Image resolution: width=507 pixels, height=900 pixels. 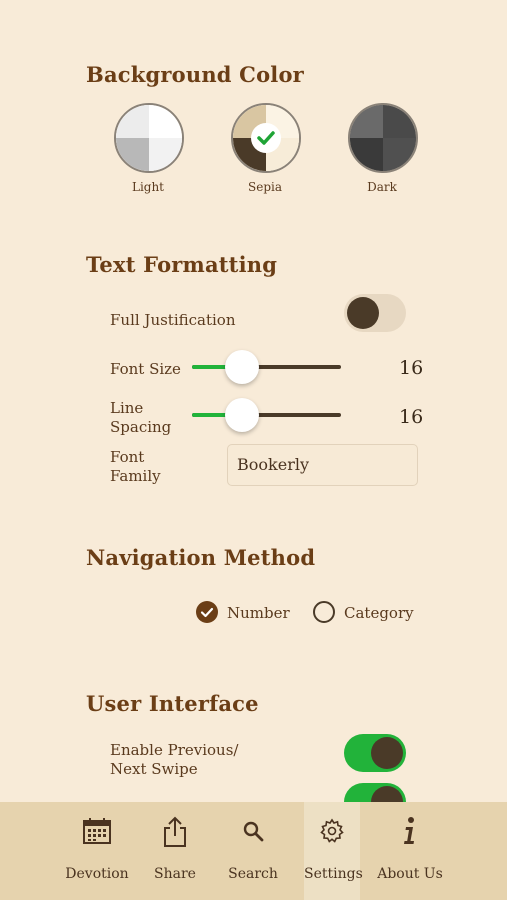 I want to click on full-justification-toggle, so click(x=375, y=313).